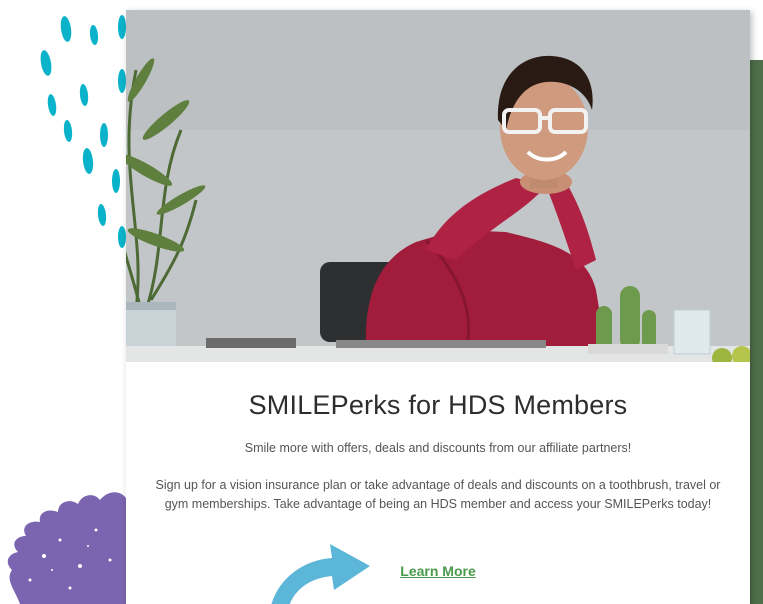  I want to click on promo-title: SMILEPerks for HDS Members, so click(438, 405).